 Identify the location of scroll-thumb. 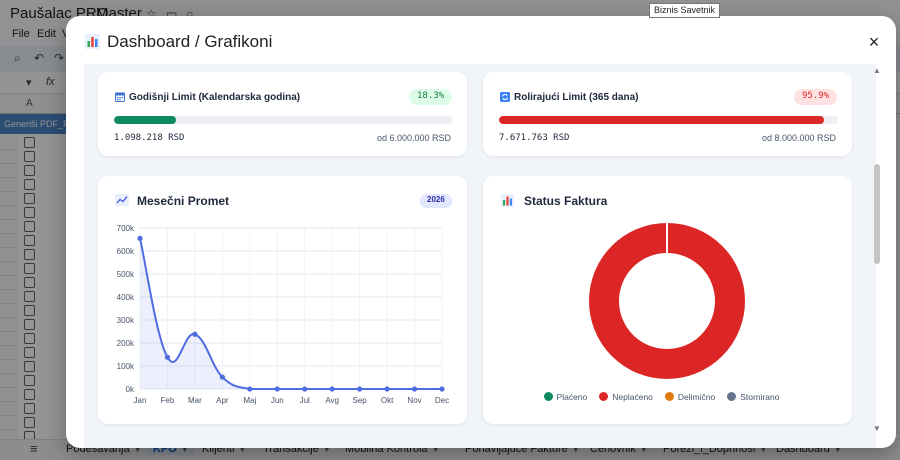
(877, 214).